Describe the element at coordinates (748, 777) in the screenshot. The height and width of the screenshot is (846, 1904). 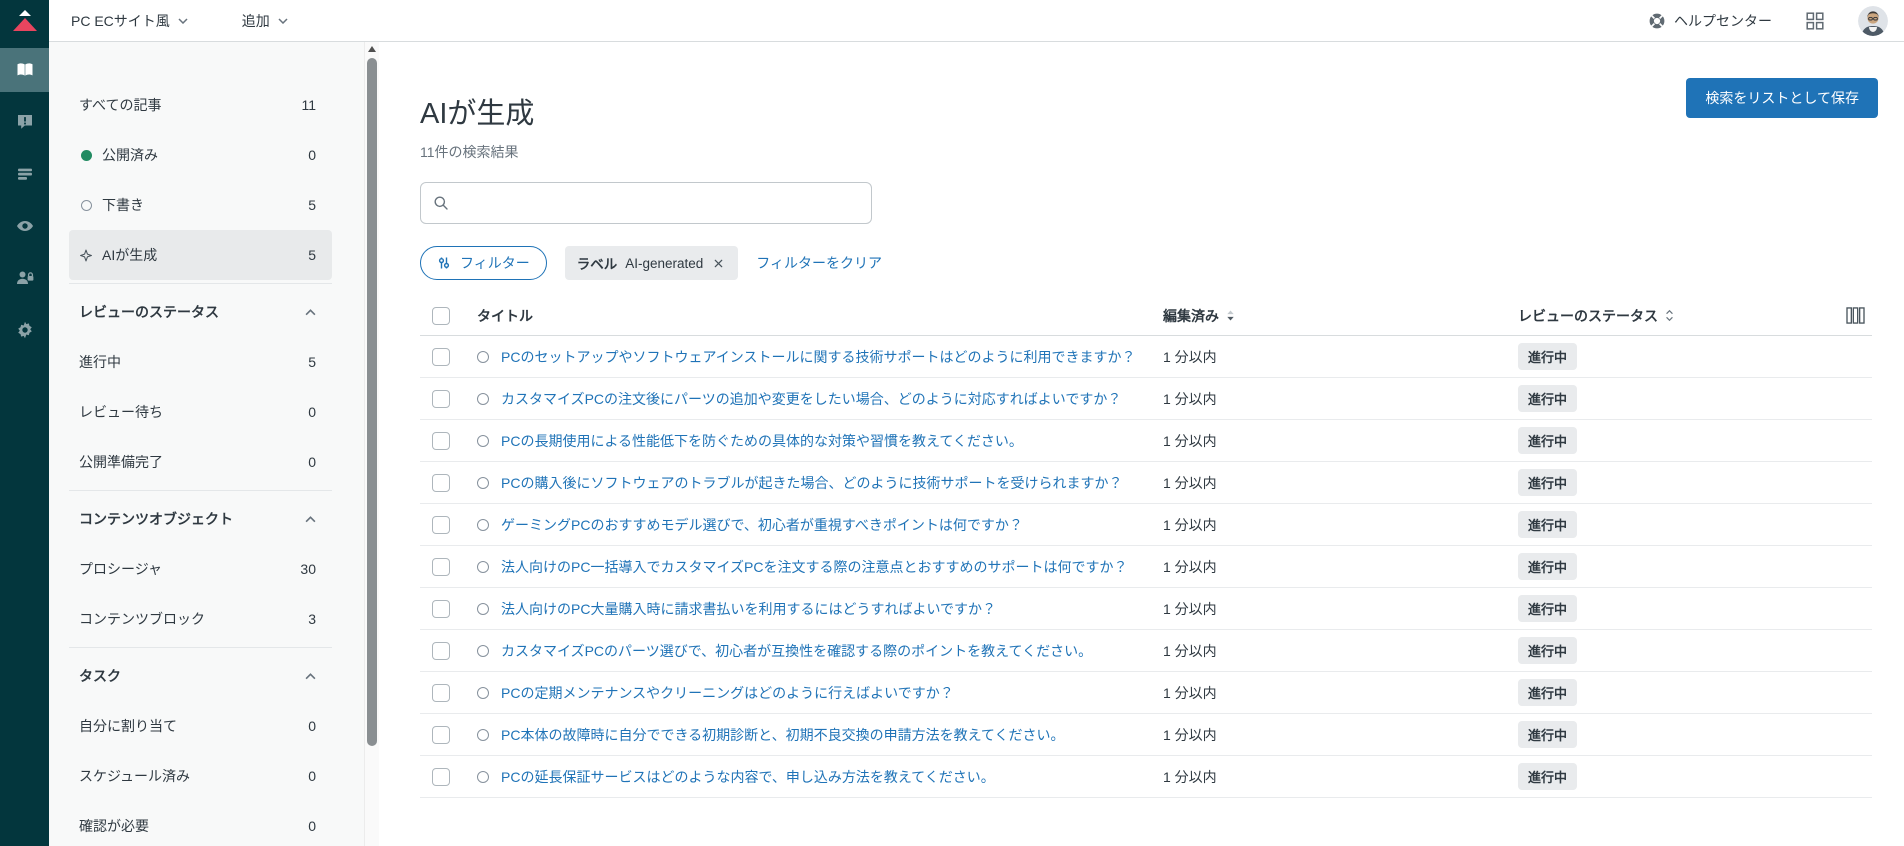
I see `article-title-link: PCの延長保証サービスはどのような内容で、申し込み方法を教えてください。` at that location.